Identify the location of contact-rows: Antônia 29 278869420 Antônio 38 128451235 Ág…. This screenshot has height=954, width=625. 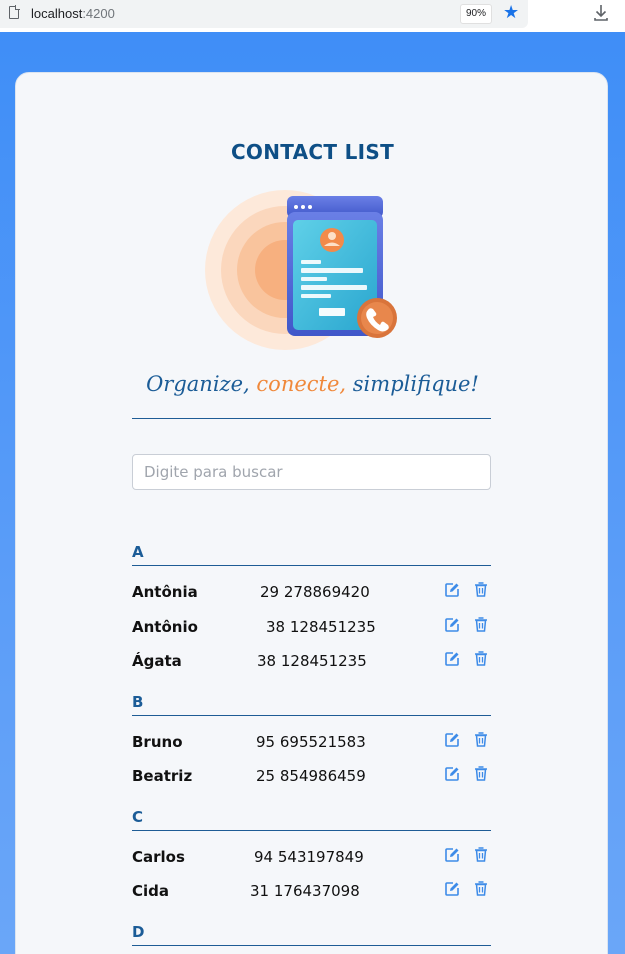
(311, 622).